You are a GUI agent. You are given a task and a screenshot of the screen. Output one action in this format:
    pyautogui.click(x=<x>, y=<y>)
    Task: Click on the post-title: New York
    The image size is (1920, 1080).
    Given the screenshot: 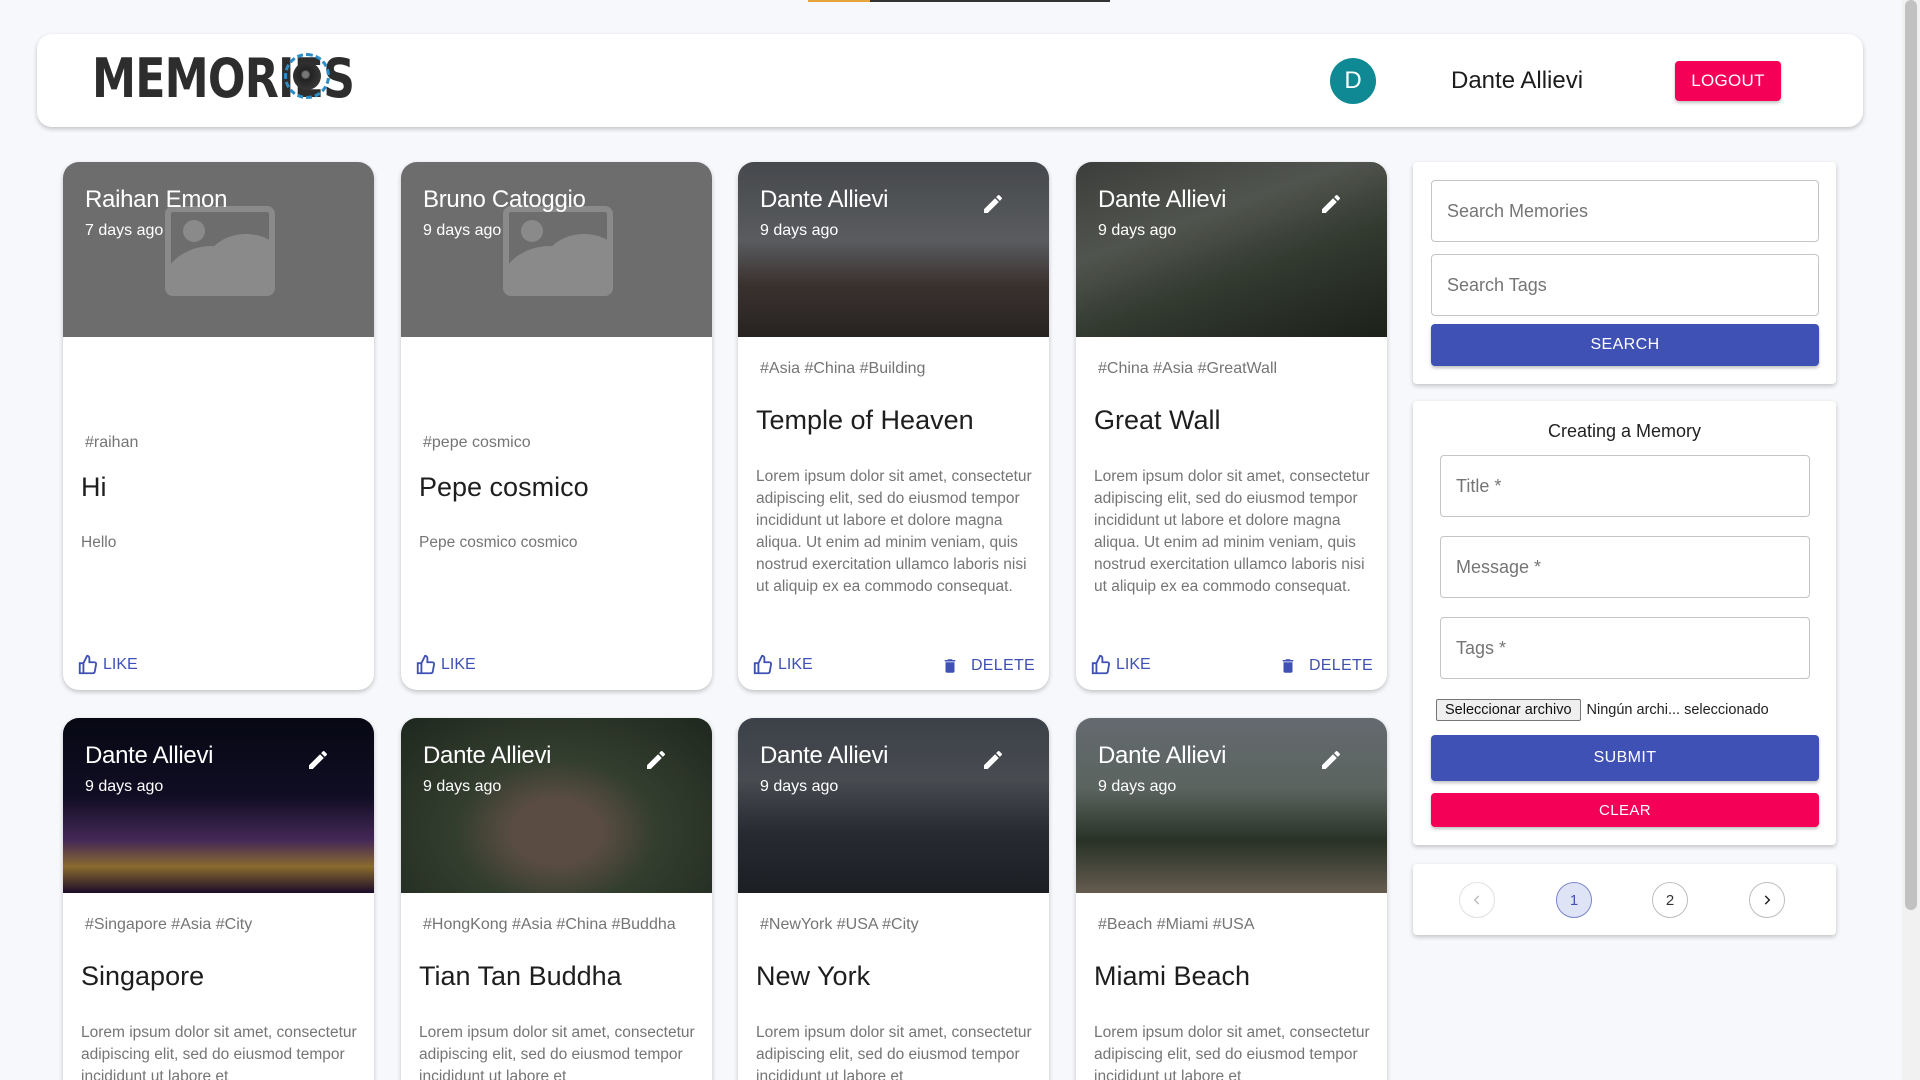 What is the action you would take?
    pyautogui.click(x=813, y=976)
    